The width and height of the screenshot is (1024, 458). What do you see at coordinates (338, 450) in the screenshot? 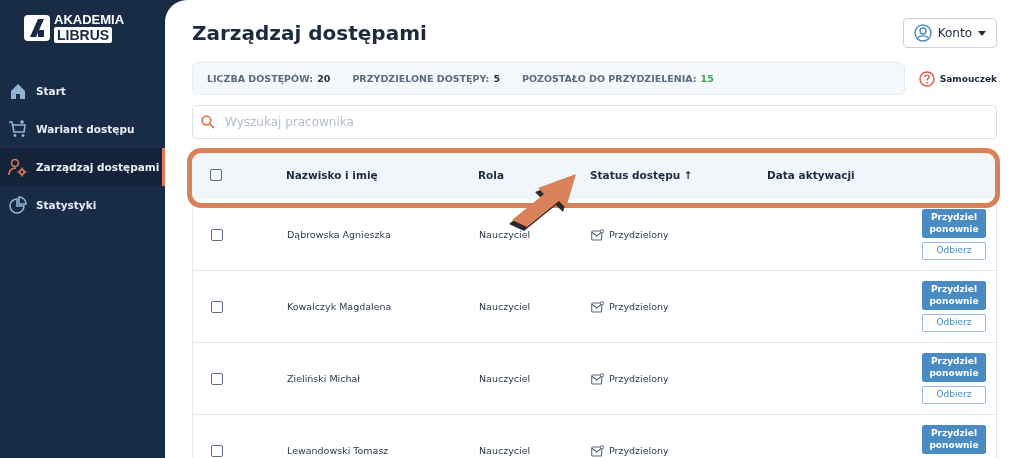
I see `table-cell-text: Lewandowski Tomasz` at bounding box center [338, 450].